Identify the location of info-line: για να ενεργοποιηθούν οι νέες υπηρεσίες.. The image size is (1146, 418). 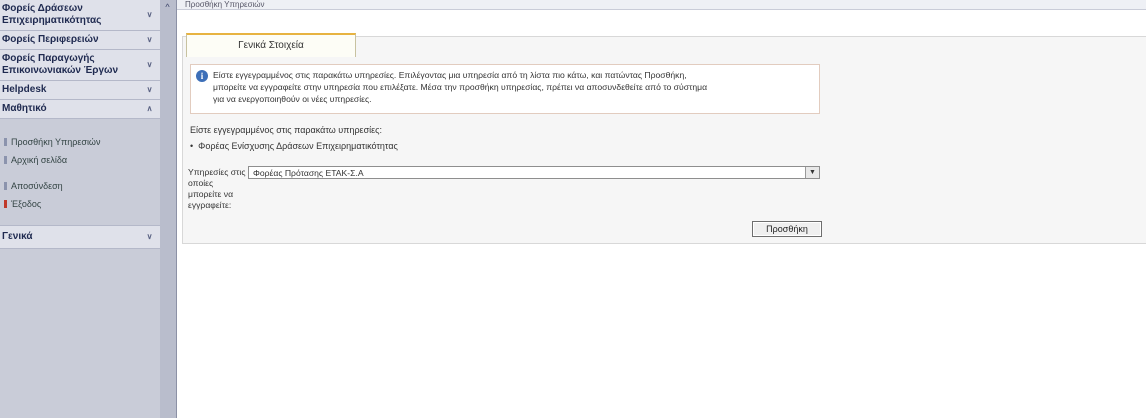
(292, 99).